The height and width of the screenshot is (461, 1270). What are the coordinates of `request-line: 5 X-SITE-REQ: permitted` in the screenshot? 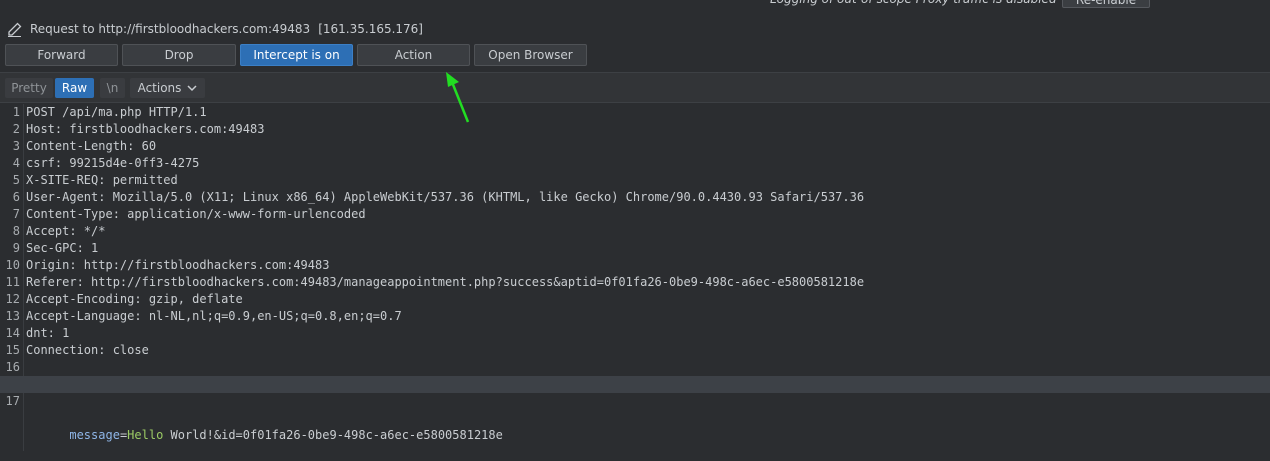 It's located at (635, 180).